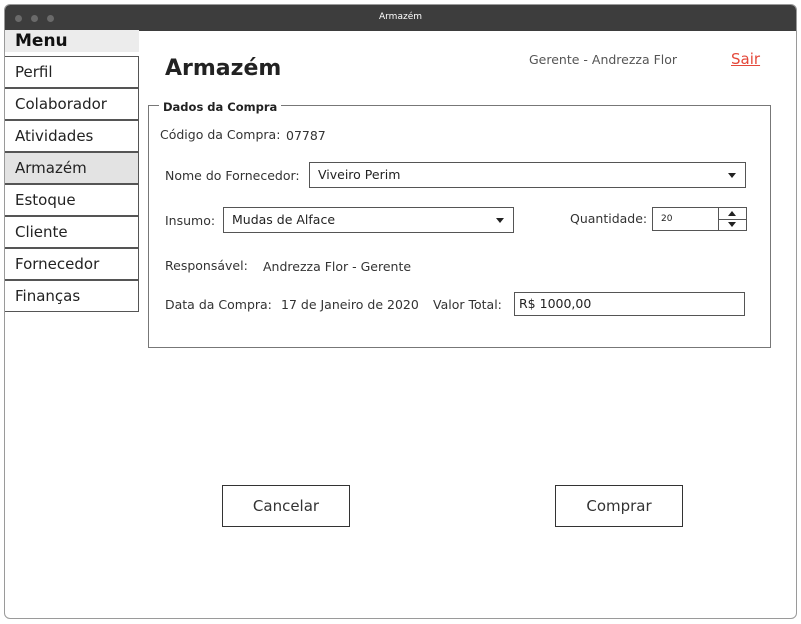 Image resolution: width=801 pixels, height=624 pixels. I want to click on responsible-value: Andrezza Flor - Gerente, so click(337, 266).